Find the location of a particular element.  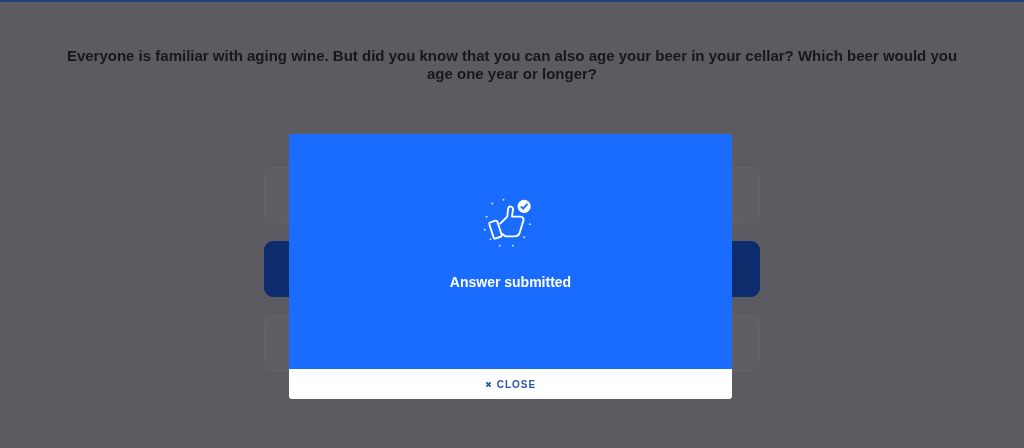

question-text: Everyone is familiar with aging wine. But did you know that you can also age your beer in your cellar? Which beer would you age one year or longer? is located at coordinates (512, 65).